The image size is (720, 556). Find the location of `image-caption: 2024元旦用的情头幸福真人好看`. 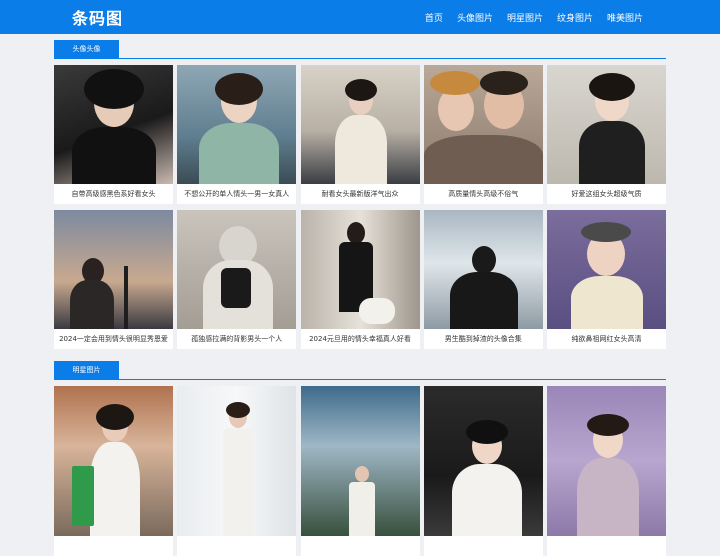

image-caption: 2024元旦用的情头幸福真人好看 is located at coordinates (360, 339).